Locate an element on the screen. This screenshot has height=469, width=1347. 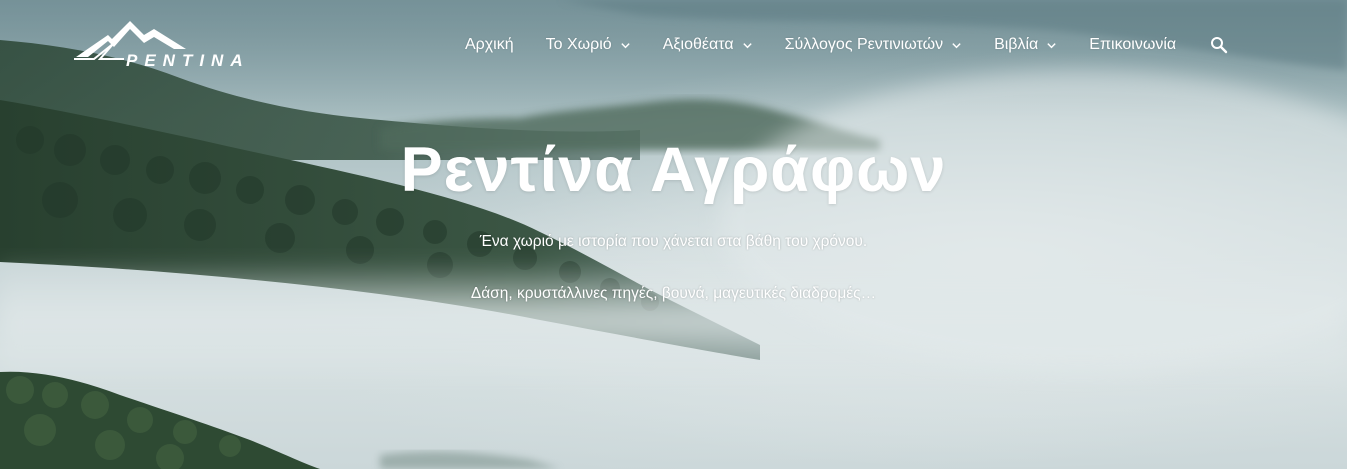
nav-item-contact: Επικοινωνία is located at coordinates (1132, 45).